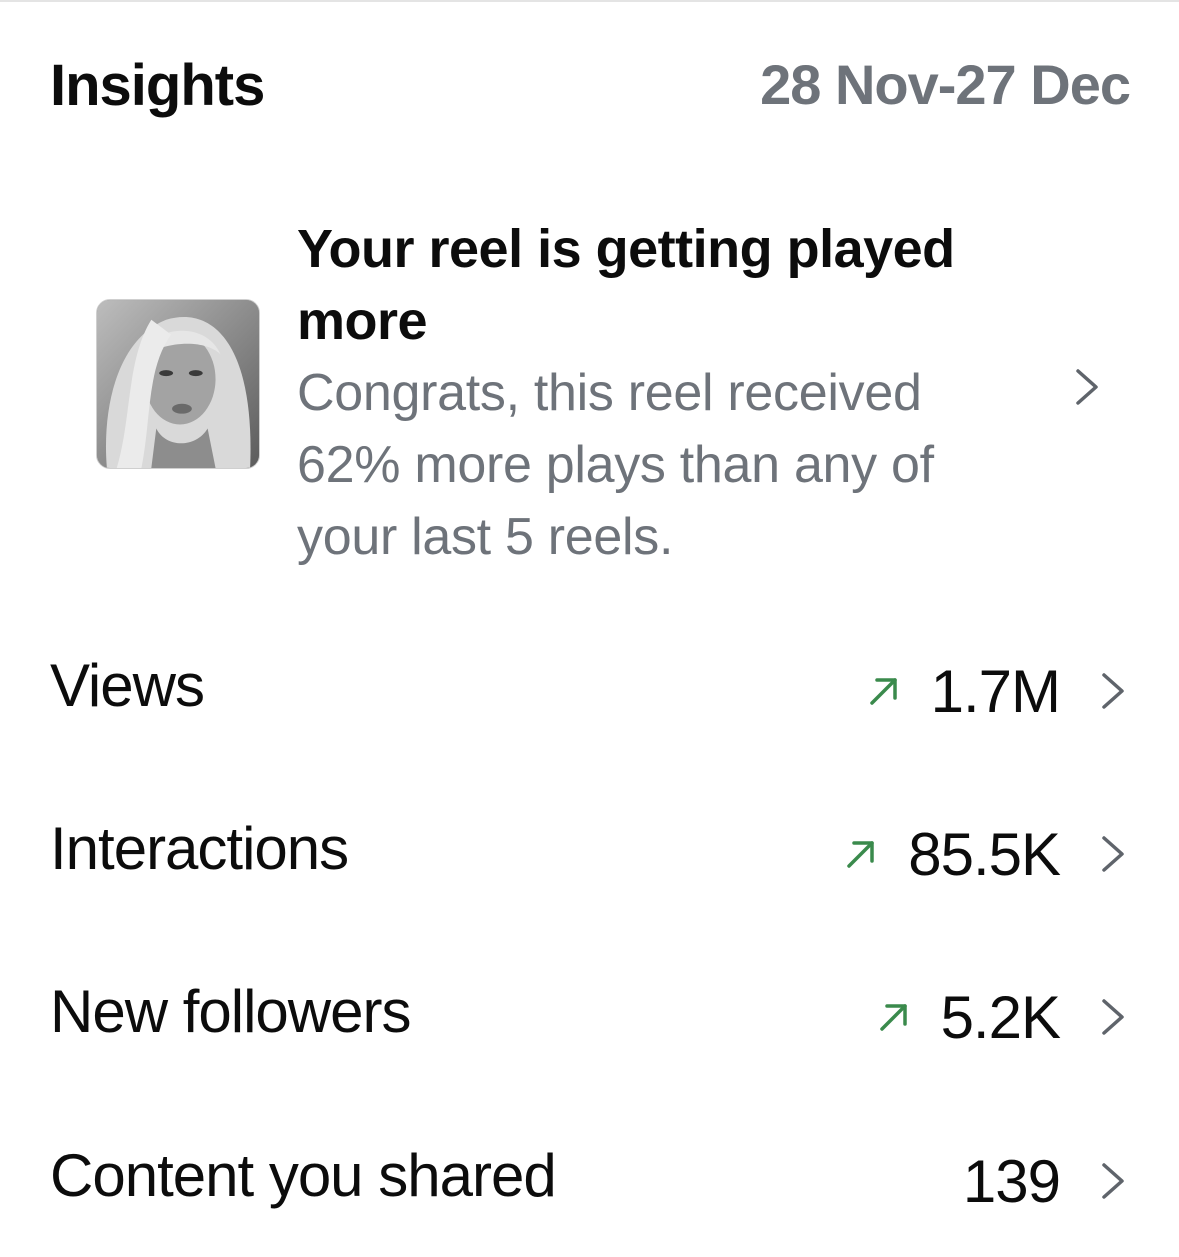 The width and height of the screenshot is (1179, 1257). Describe the element at coordinates (590, 688) in the screenshot. I see `metric-row-views: Views 1.7M` at that location.